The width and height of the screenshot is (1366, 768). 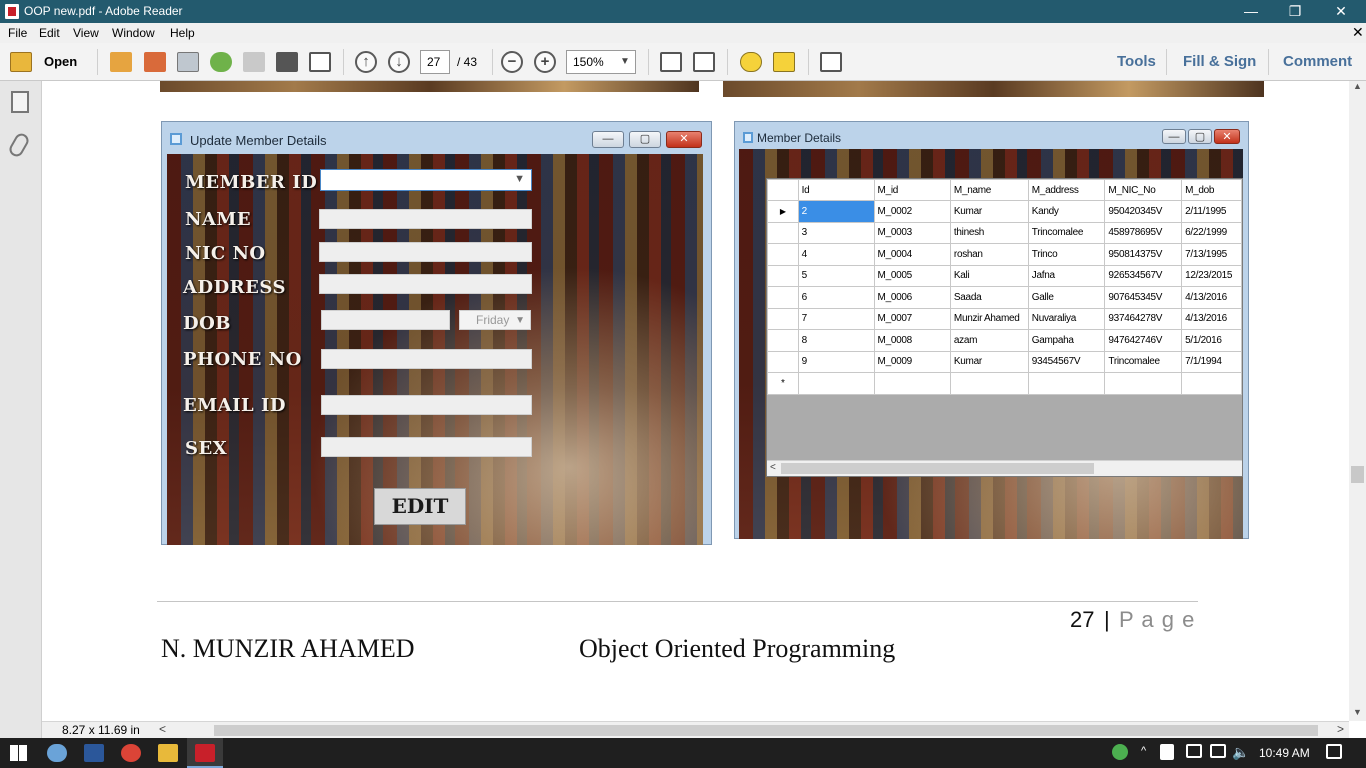 What do you see at coordinates (86, 33) in the screenshot?
I see `menu-view: View` at bounding box center [86, 33].